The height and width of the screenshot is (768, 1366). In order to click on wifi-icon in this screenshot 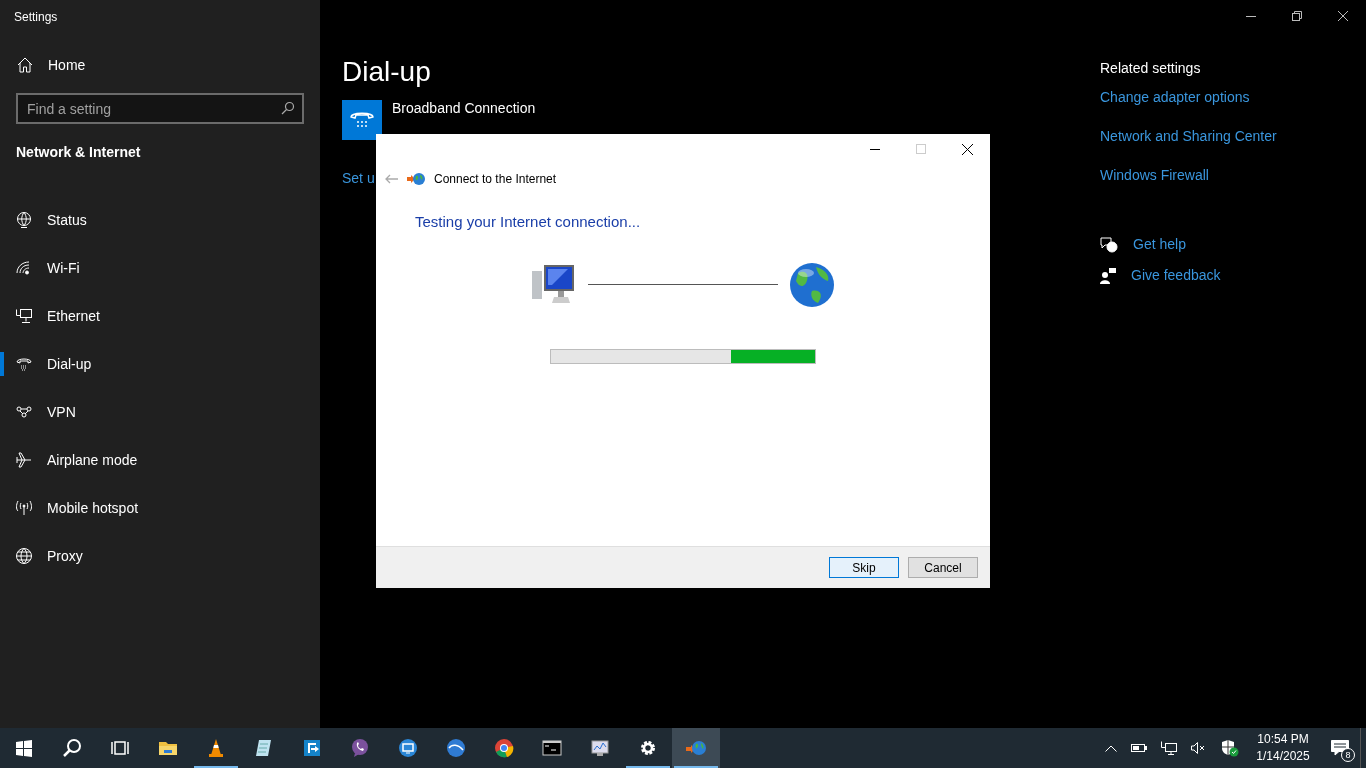, I will do `click(24, 268)`.